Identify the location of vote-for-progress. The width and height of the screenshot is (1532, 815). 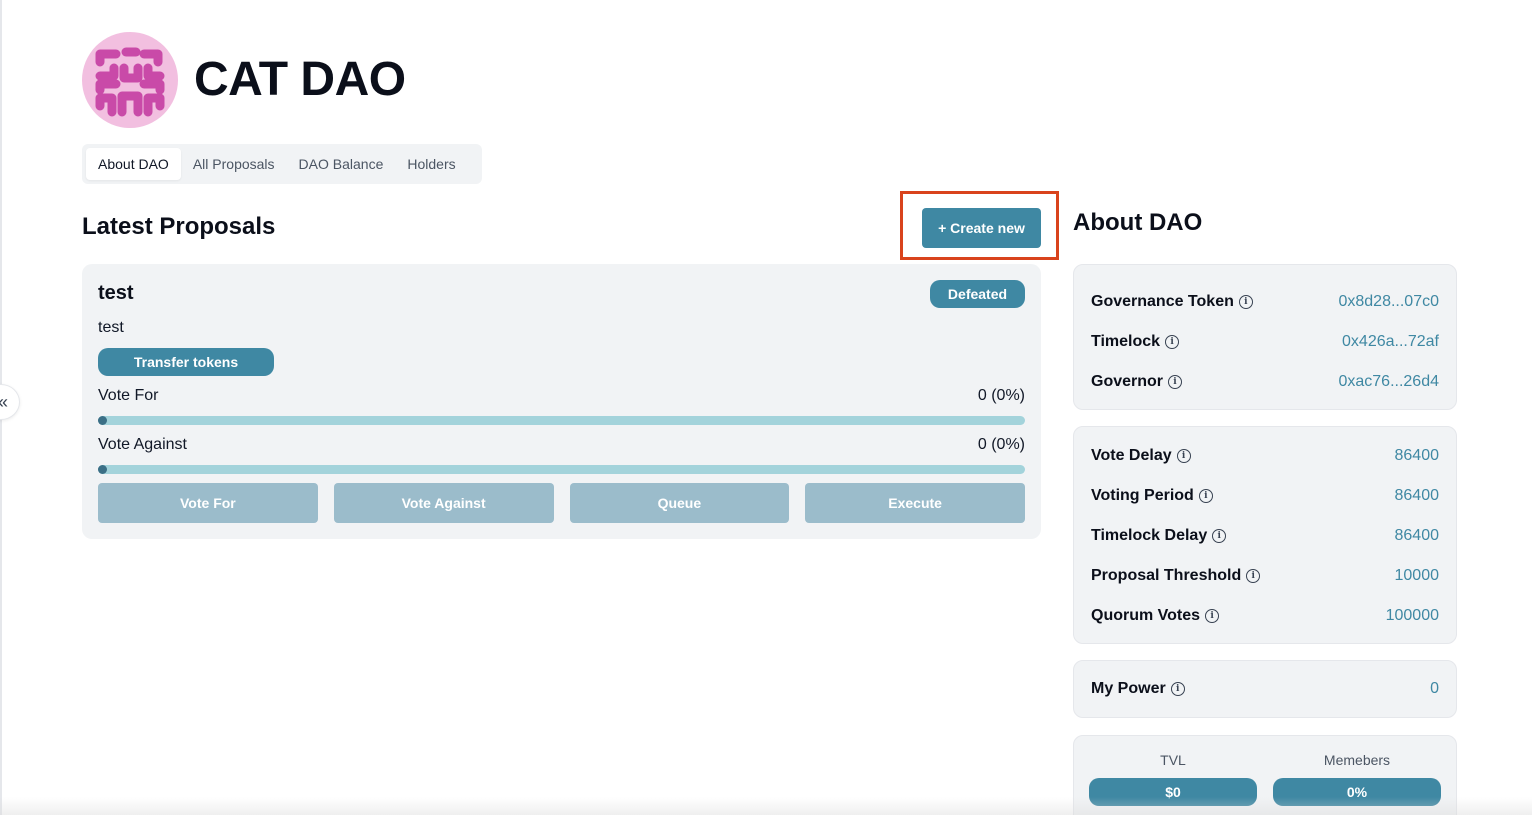
(561, 420).